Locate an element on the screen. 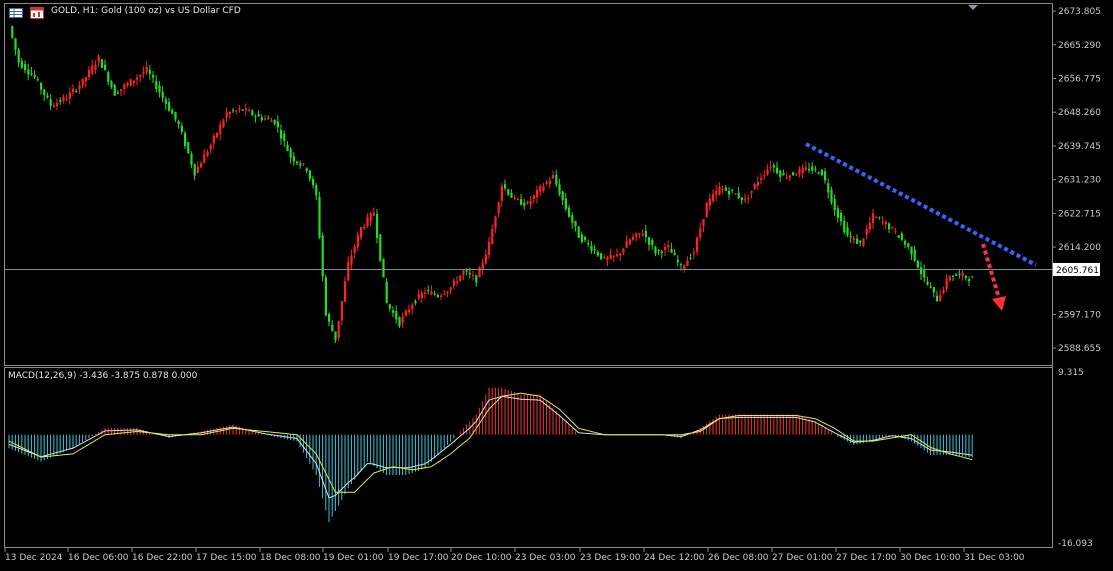 The image size is (1113, 571). time-tick-label: 30 Dec 10:00 is located at coordinates (930, 558).